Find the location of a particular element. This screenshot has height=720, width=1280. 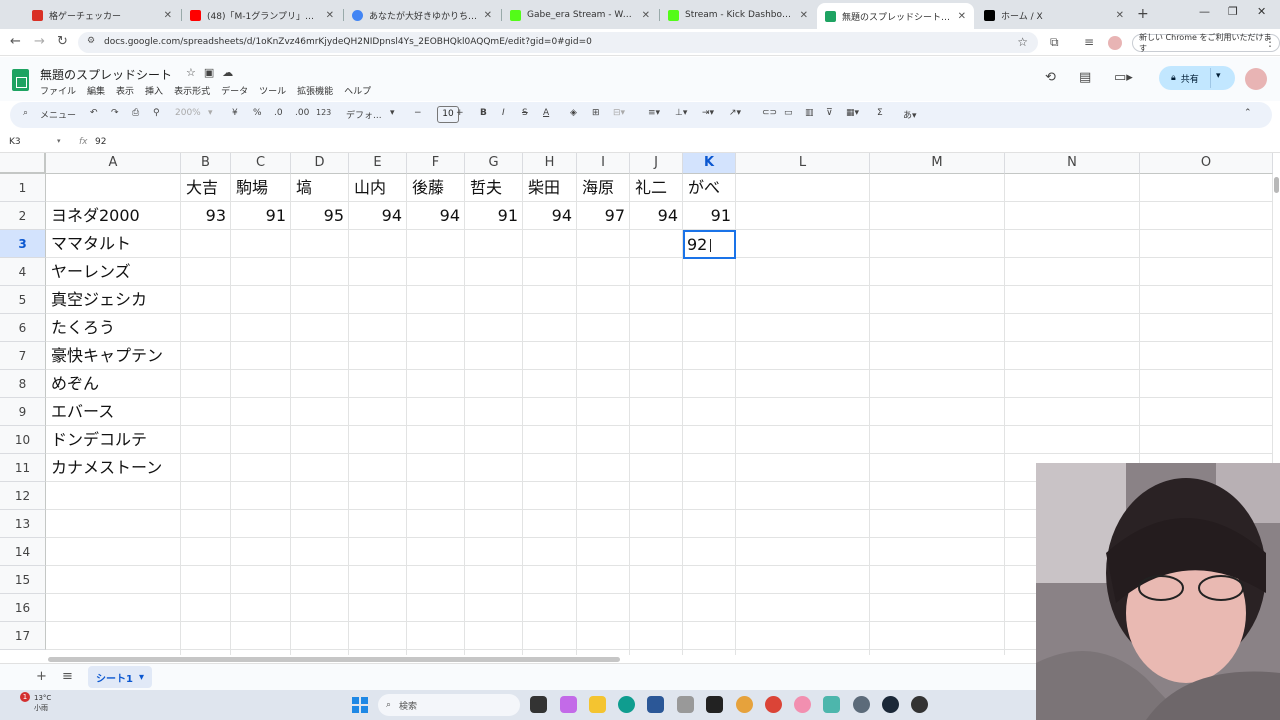

judge-header-cell: 礼二 is located at coordinates (656, 188).